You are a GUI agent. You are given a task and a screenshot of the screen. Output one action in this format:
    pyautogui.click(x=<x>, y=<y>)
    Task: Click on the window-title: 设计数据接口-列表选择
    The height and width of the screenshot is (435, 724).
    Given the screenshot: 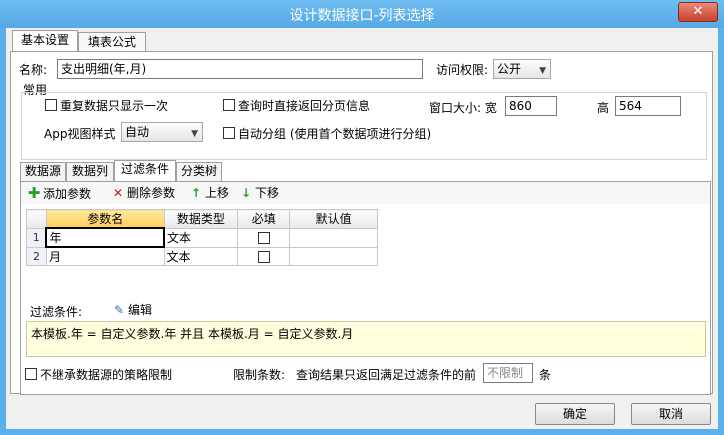 What is the action you would take?
    pyautogui.click(x=362, y=16)
    